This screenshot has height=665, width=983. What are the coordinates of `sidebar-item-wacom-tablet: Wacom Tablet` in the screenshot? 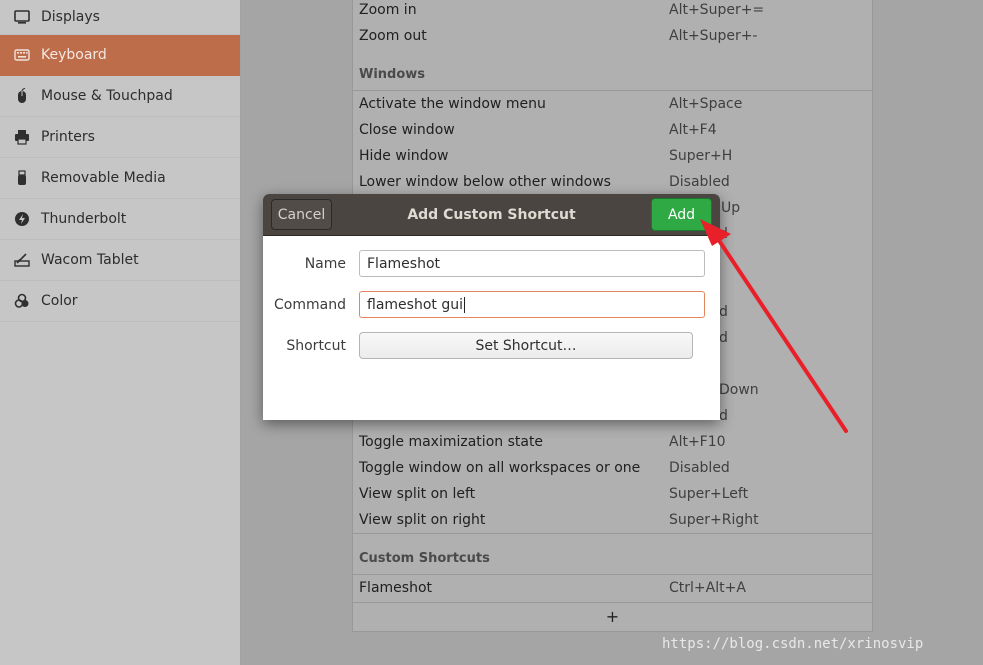 It's located at (120, 260).